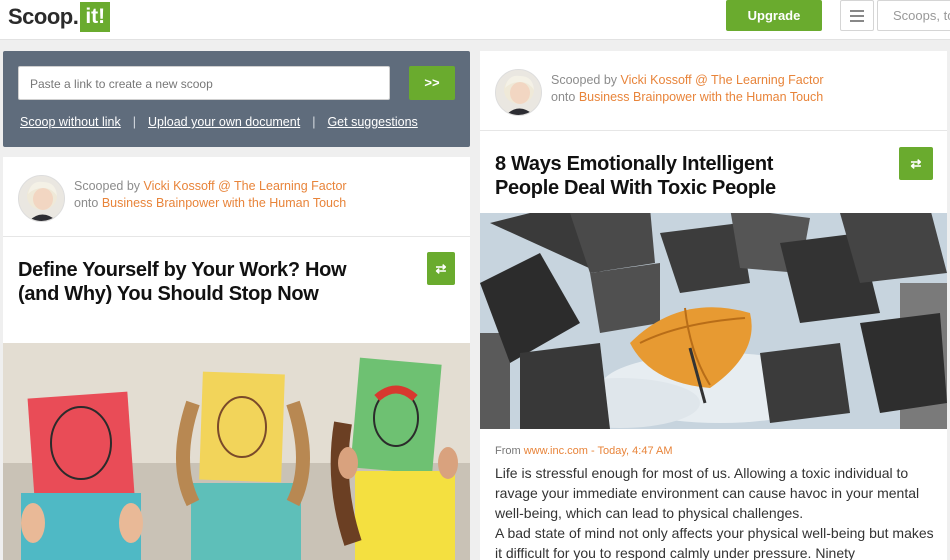  I want to click on top-bar: Scoop. it! Upgrade Scoops, topics, so click(475, 20).